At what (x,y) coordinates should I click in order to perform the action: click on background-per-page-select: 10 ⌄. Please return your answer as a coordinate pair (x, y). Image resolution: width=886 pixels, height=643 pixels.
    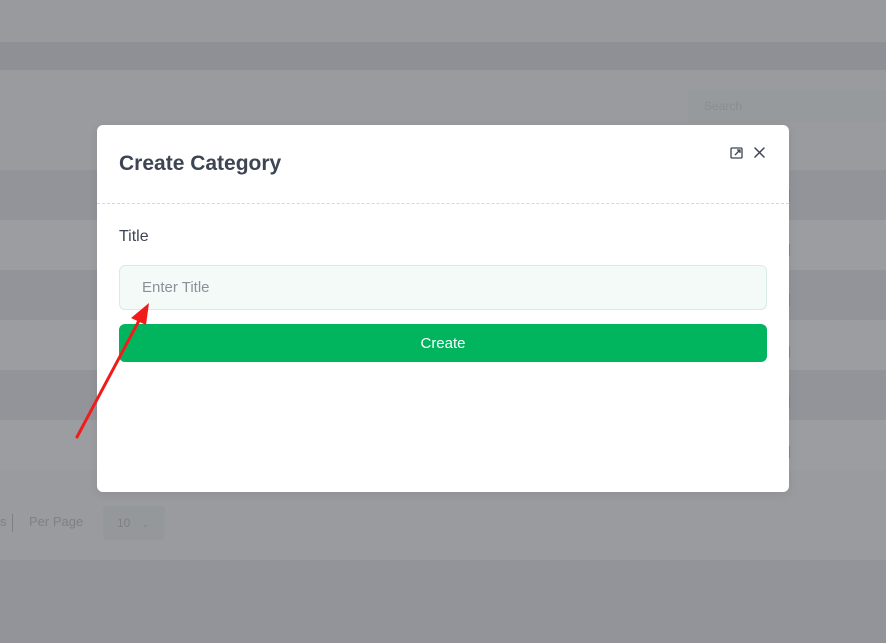
    Looking at the image, I should click on (134, 523).